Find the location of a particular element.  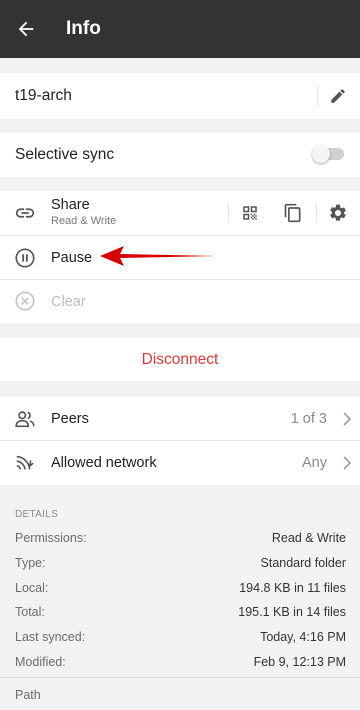

arrow-left-icon is located at coordinates (26, 29).